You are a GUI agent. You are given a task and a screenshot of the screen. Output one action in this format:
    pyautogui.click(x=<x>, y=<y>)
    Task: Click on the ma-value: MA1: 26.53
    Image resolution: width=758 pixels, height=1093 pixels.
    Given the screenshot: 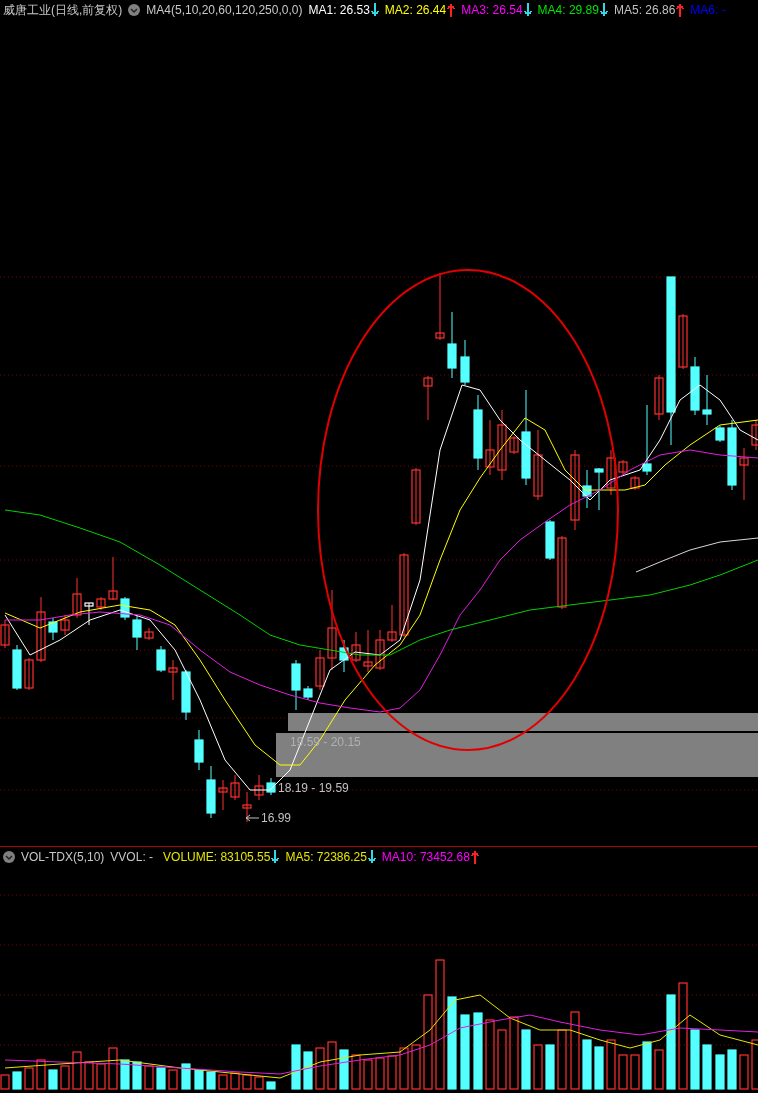 What is the action you would take?
    pyautogui.click(x=339, y=10)
    